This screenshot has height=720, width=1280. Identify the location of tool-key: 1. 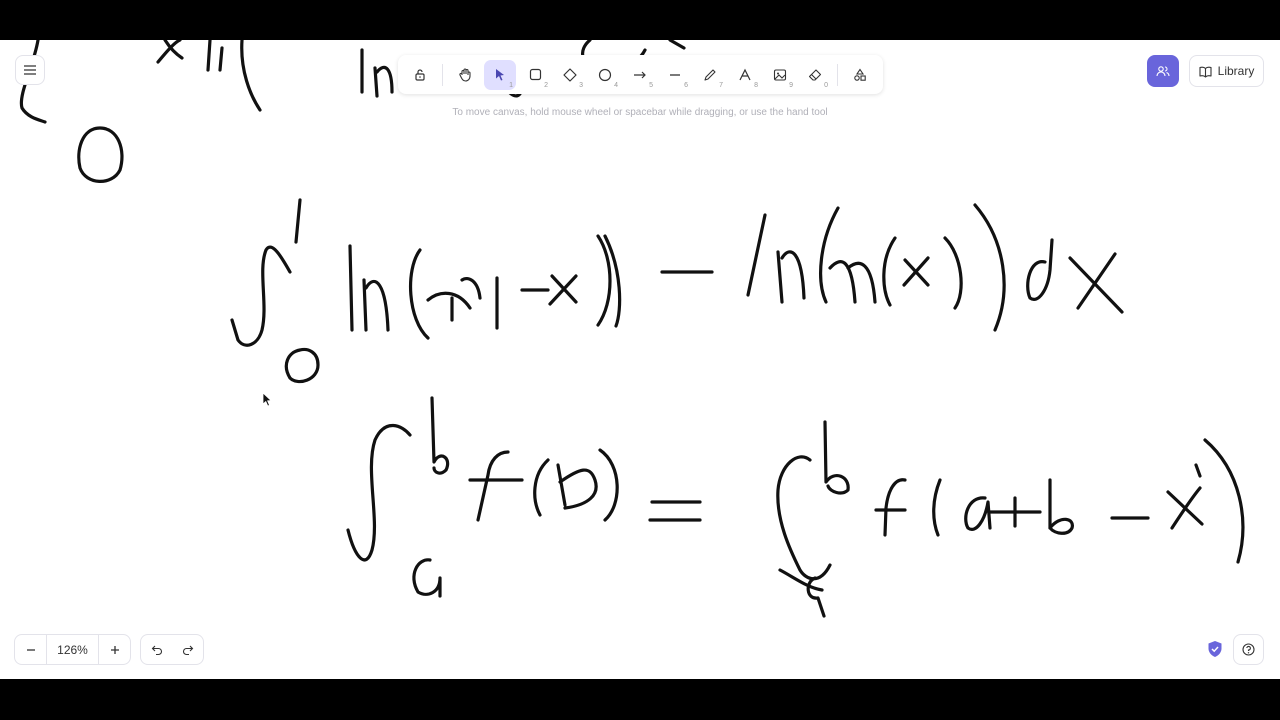
(511, 85).